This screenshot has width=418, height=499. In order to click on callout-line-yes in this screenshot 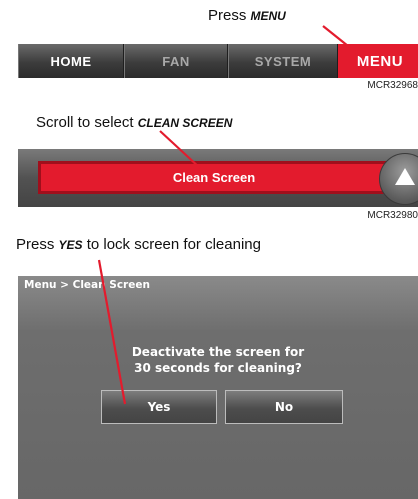, I will do `click(112, 332)`.